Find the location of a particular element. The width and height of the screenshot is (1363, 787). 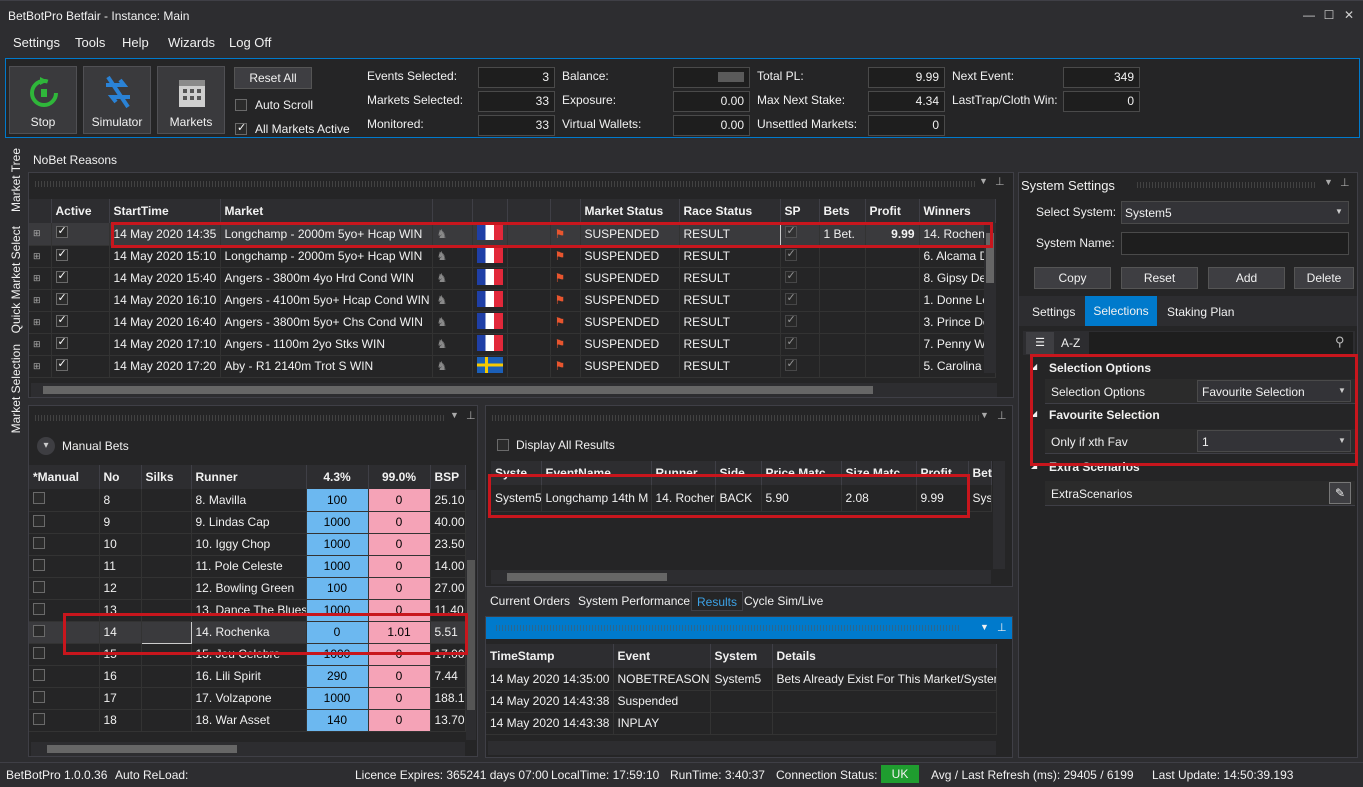

minimize-icon: — is located at coordinates (1309, 15).